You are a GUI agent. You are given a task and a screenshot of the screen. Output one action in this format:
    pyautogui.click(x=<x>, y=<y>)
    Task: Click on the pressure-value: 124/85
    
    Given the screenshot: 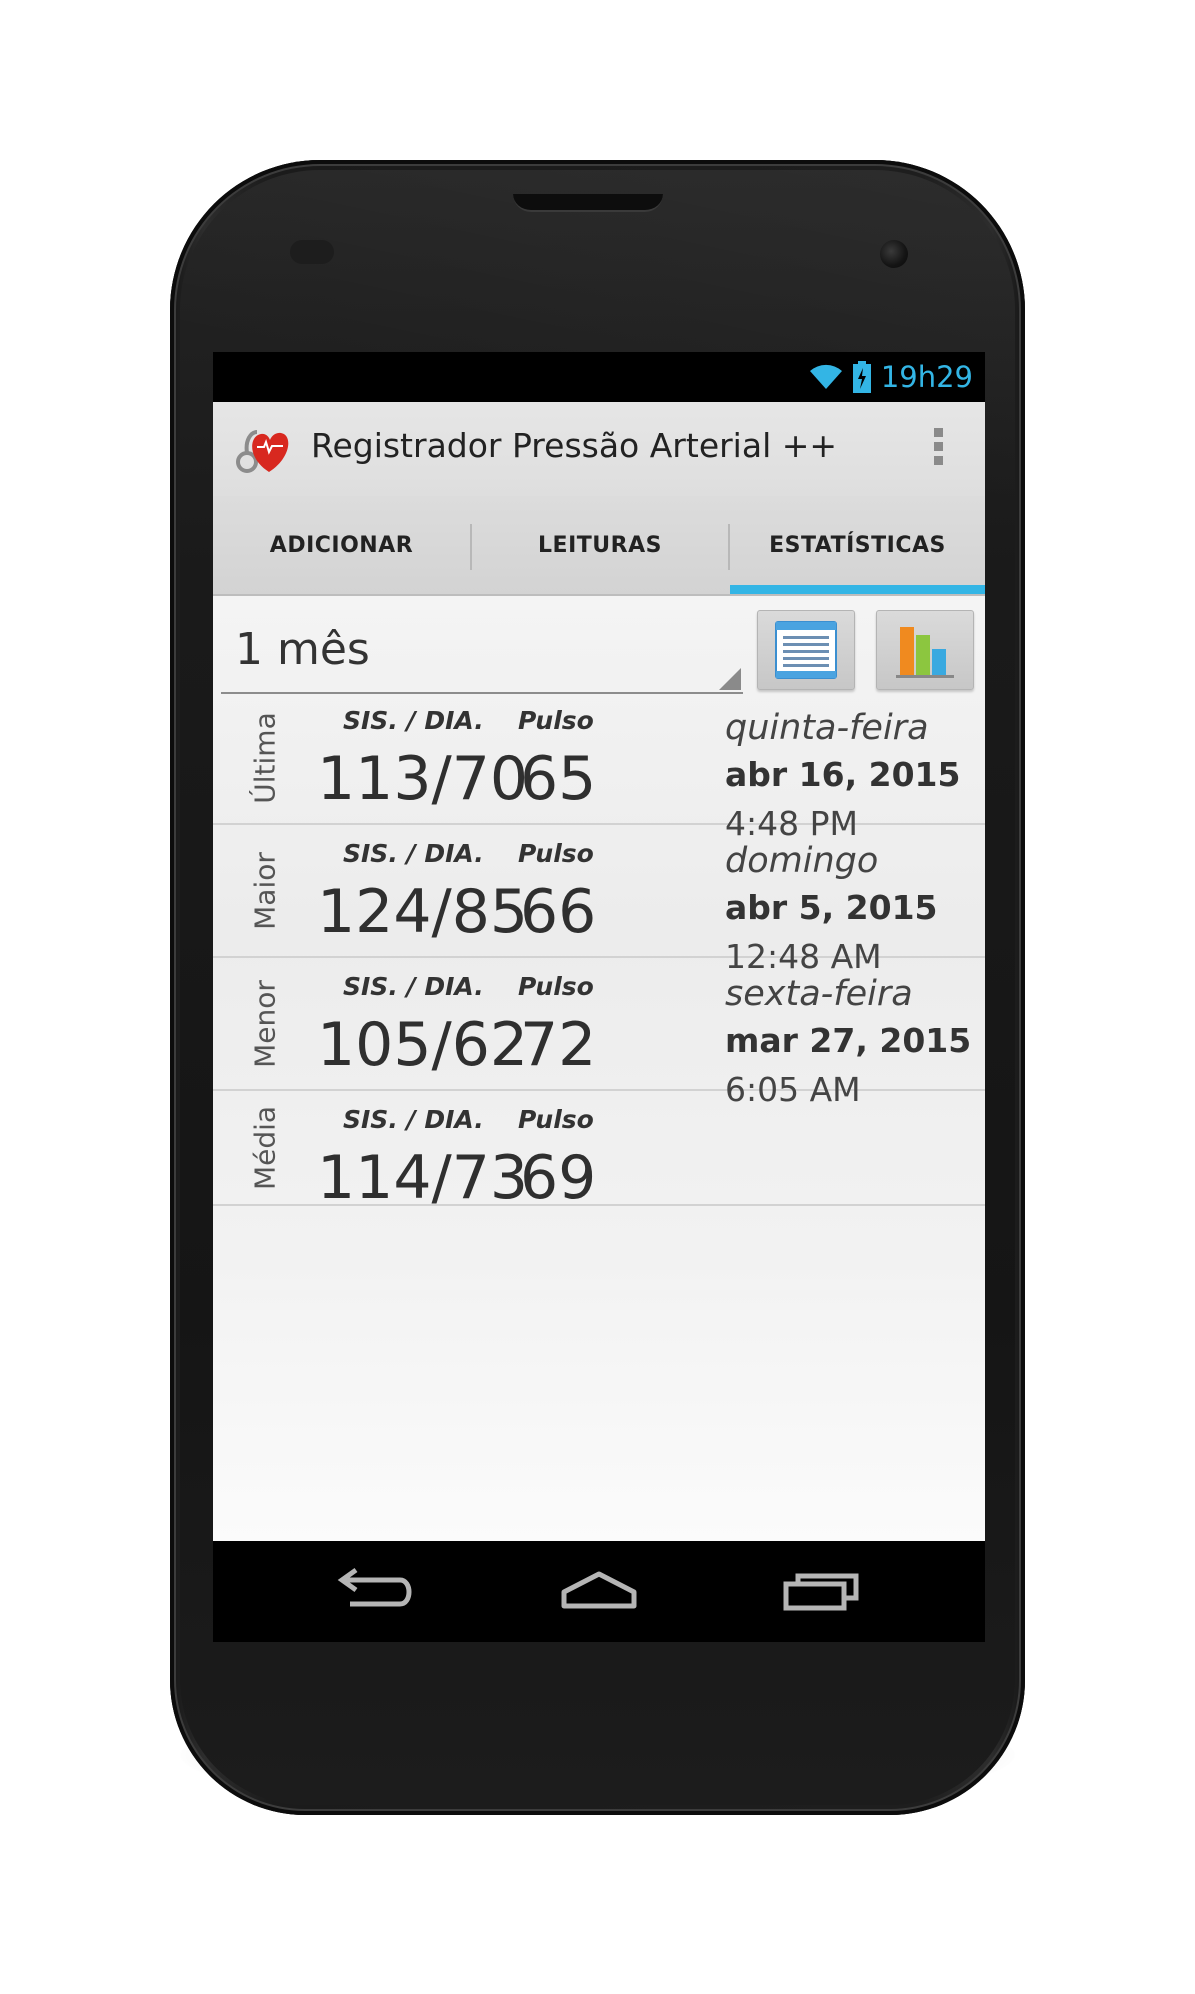 What is the action you would take?
    pyautogui.click(x=423, y=912)
    